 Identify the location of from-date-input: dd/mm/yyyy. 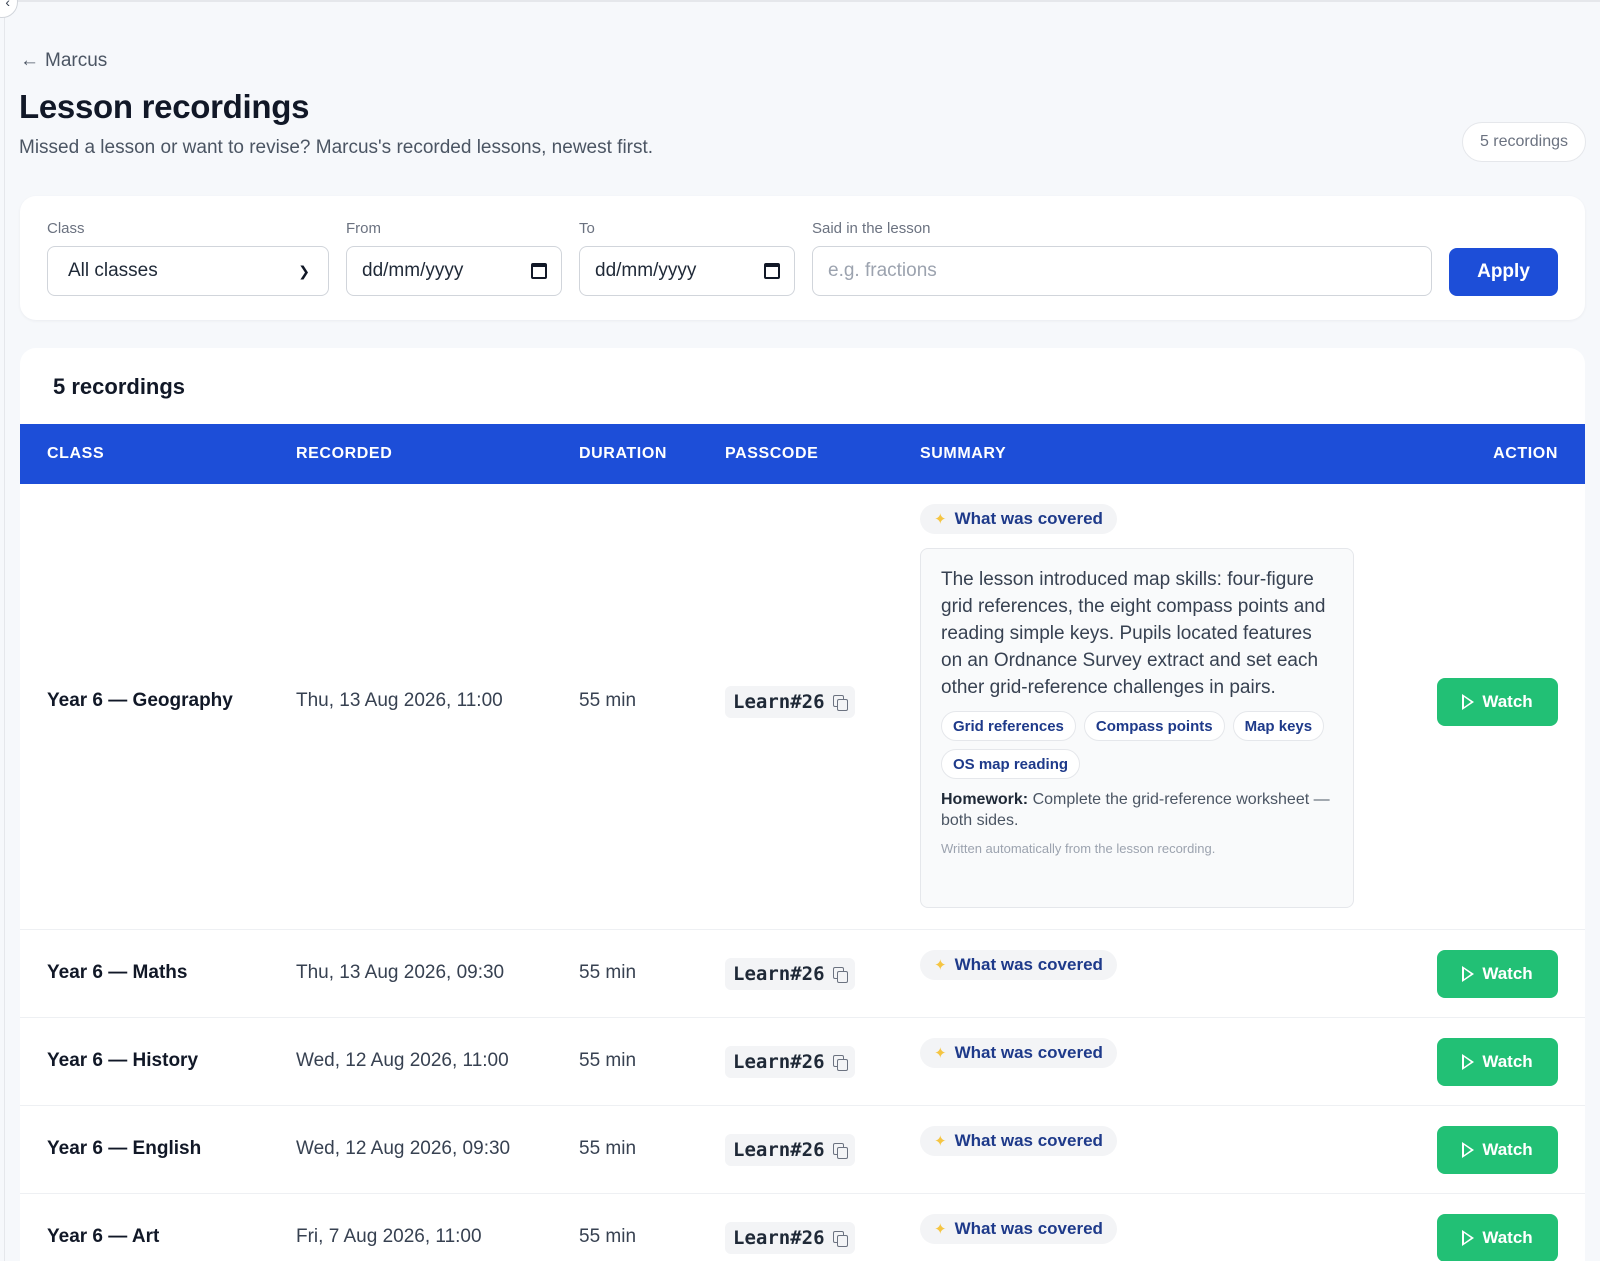
(454, 271).